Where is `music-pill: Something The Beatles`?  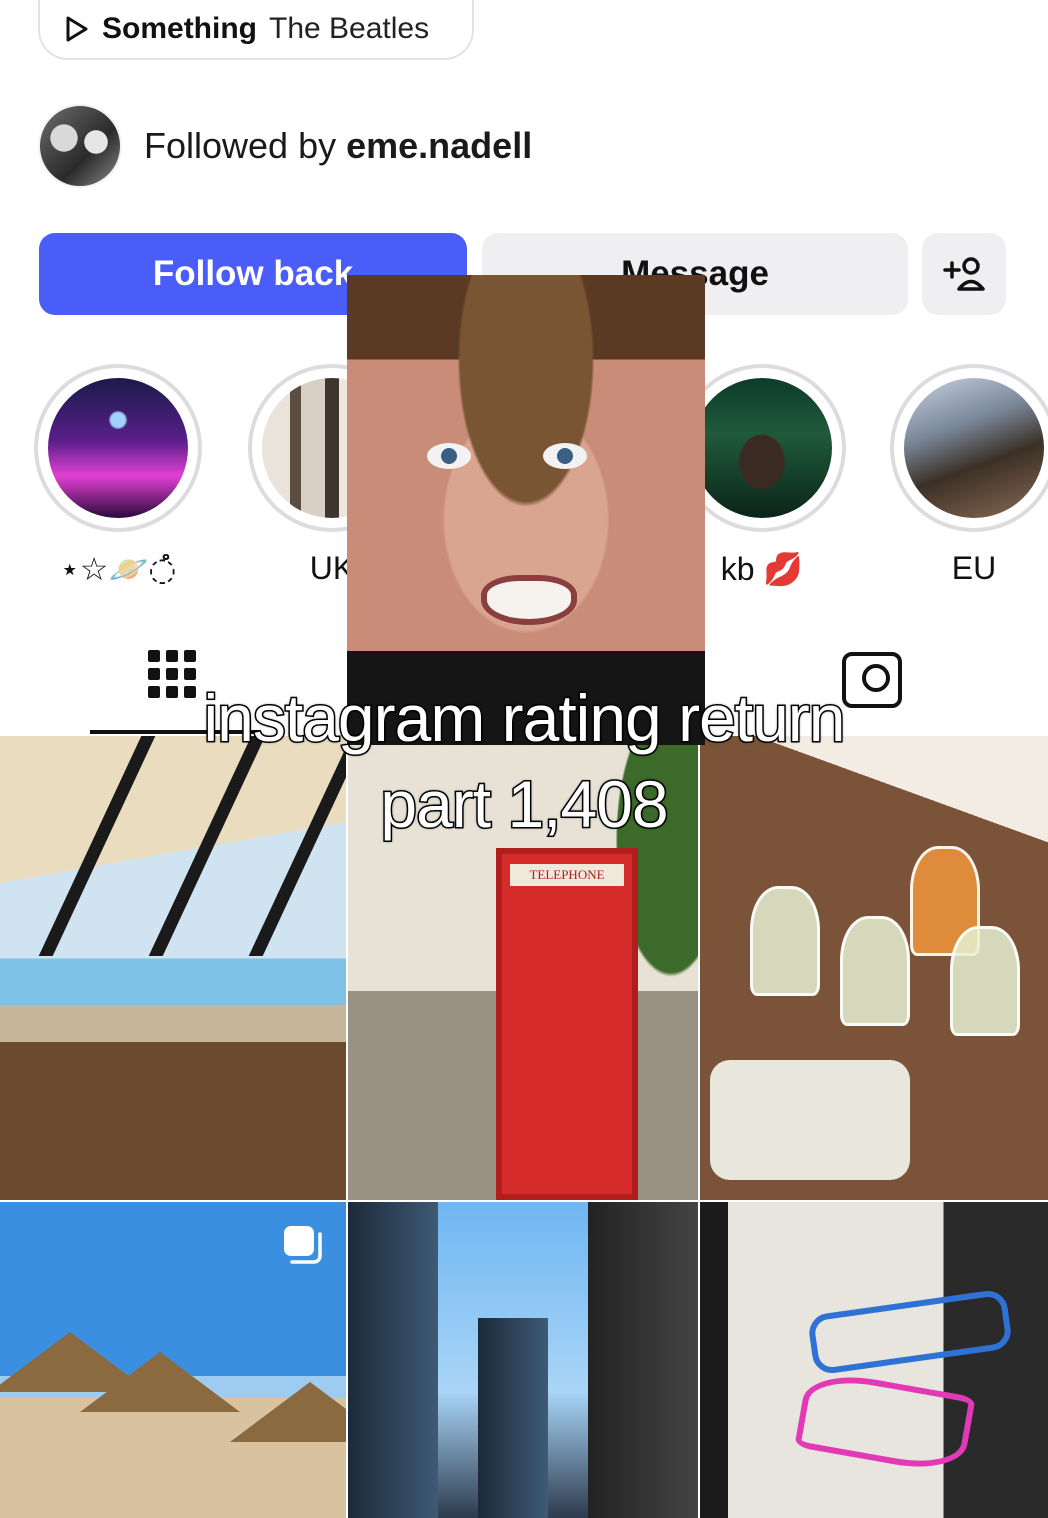 music-pill: Something The Beatles is located at coordinates (256, 30).